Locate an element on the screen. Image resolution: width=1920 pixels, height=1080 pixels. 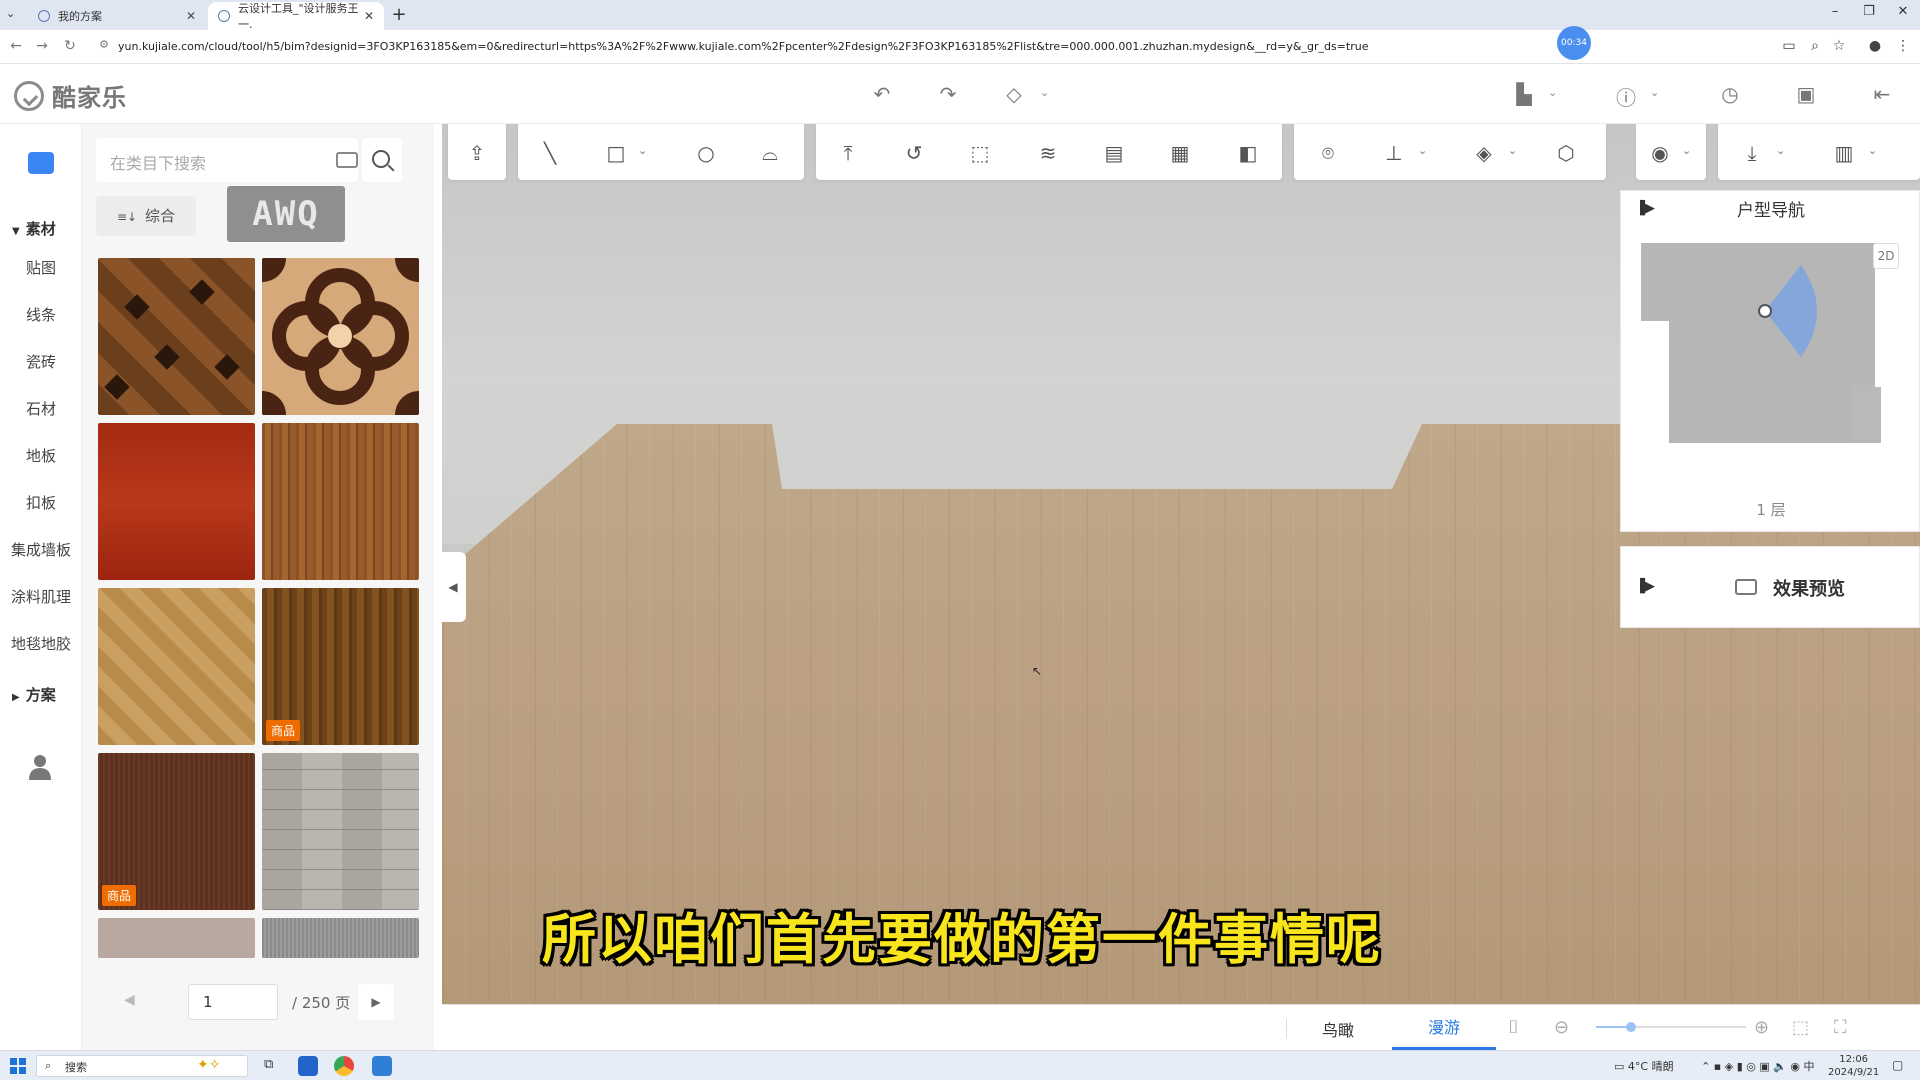
upload-icon: ⇪ is located at coordinates (477, 153).